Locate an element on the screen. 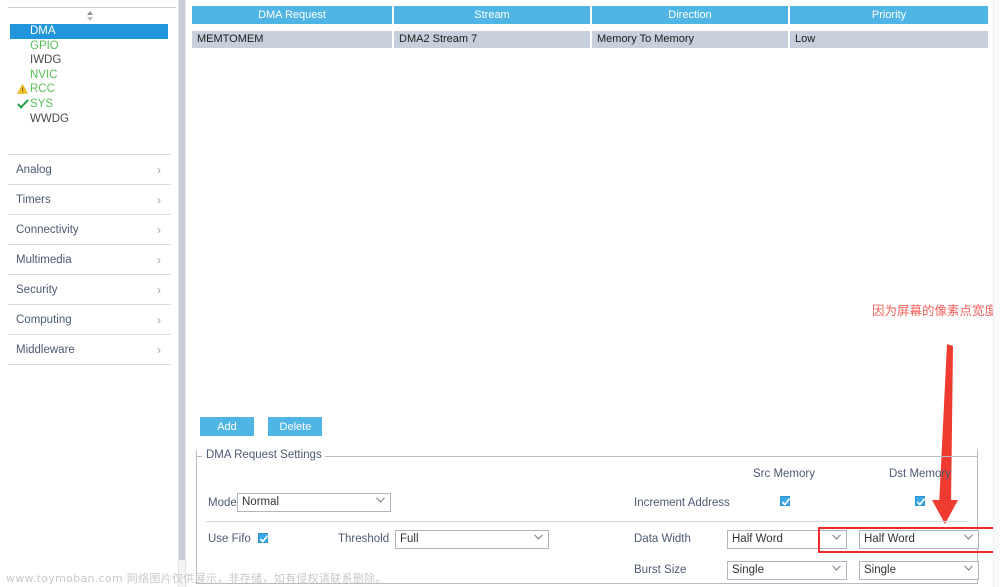 The height and width of the screenshot is (587, 1000). threshold-value: Full is located at coordinates (409, 539).